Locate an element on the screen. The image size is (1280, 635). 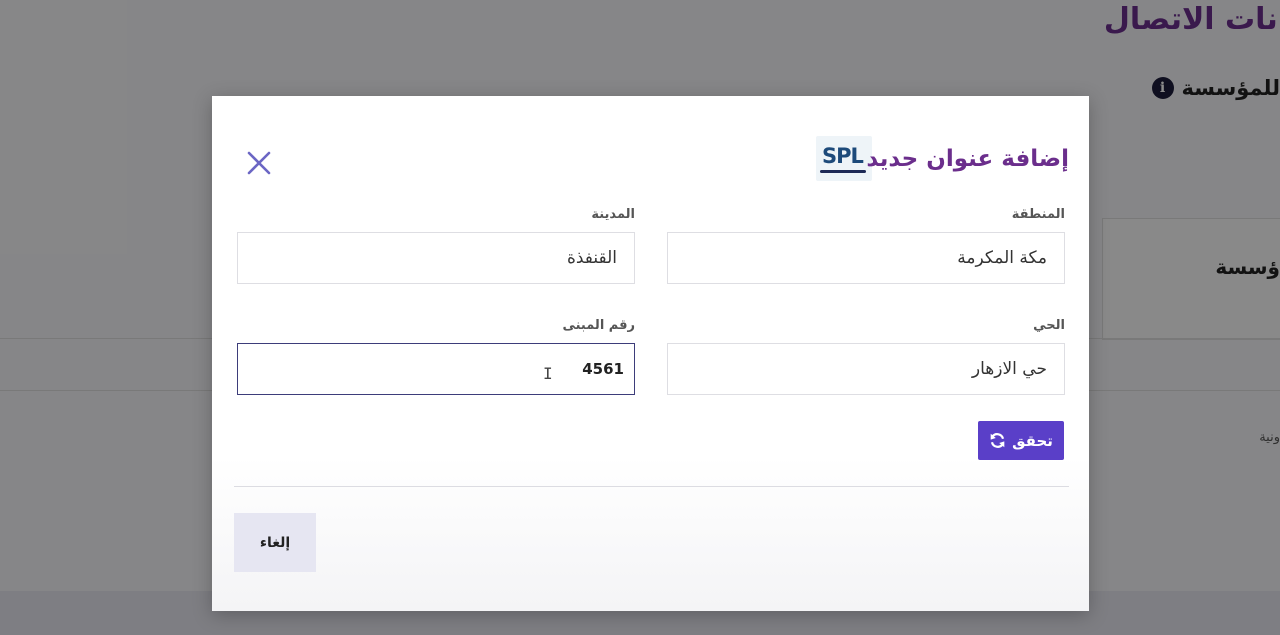
verify-button: تحقق is located at coordinates (1021, 440).